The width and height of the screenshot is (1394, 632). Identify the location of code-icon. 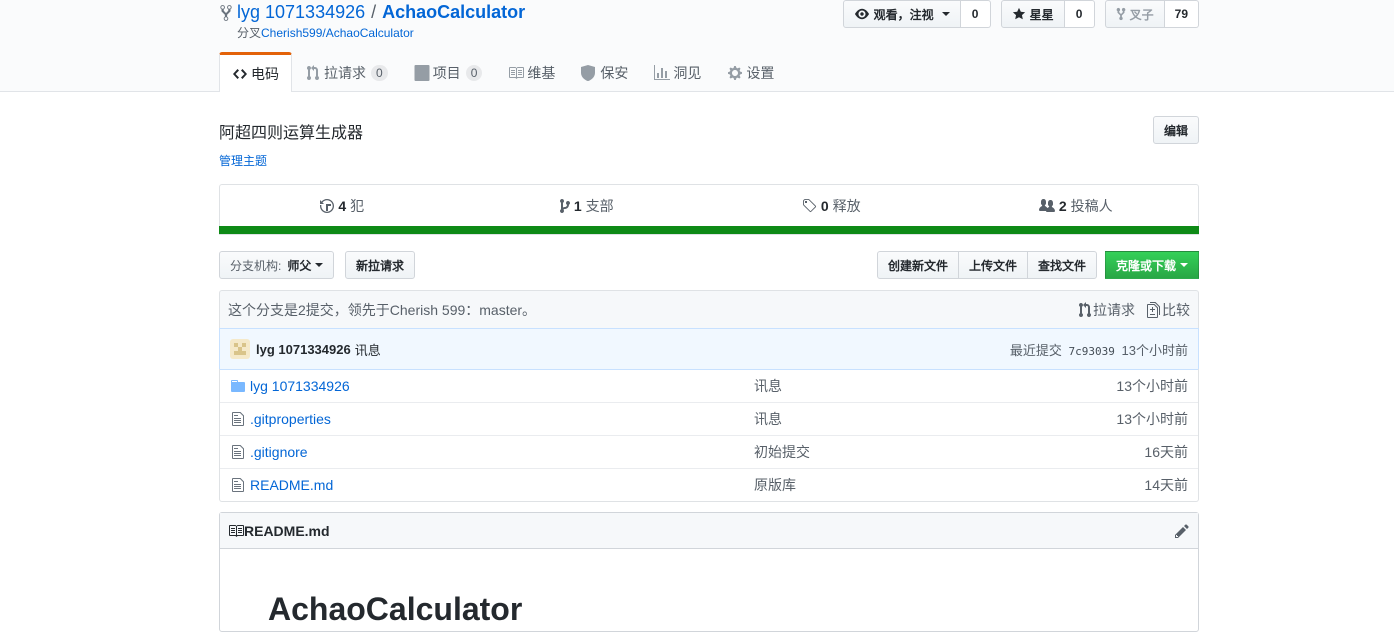
(240, 73).